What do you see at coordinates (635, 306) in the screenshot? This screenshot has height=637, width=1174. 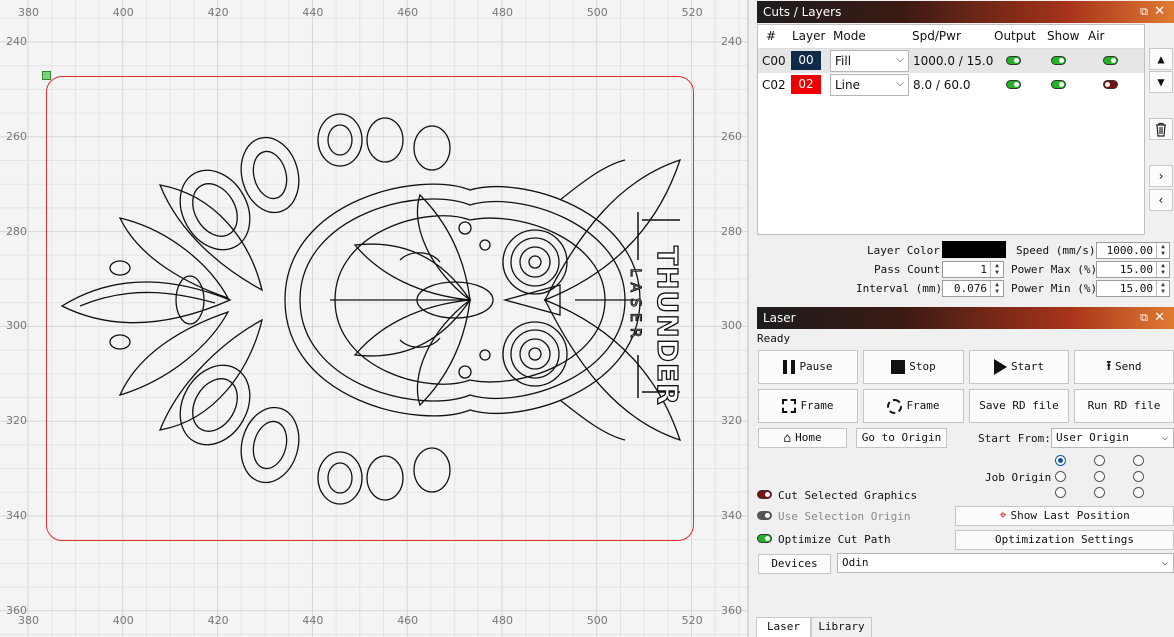 I see `thunder-logo-subtitle: LASER` at bounding box center [635, 306].